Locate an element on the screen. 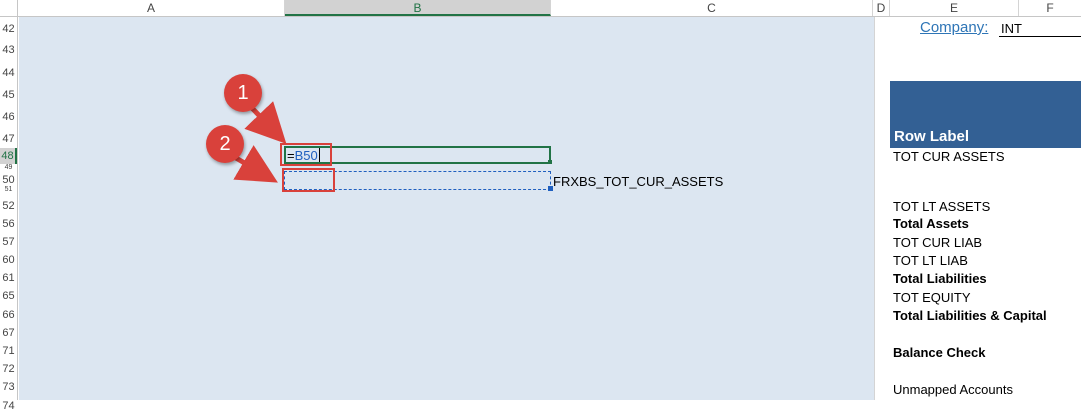  row-header: 74 is located at coordinates (8, 406).